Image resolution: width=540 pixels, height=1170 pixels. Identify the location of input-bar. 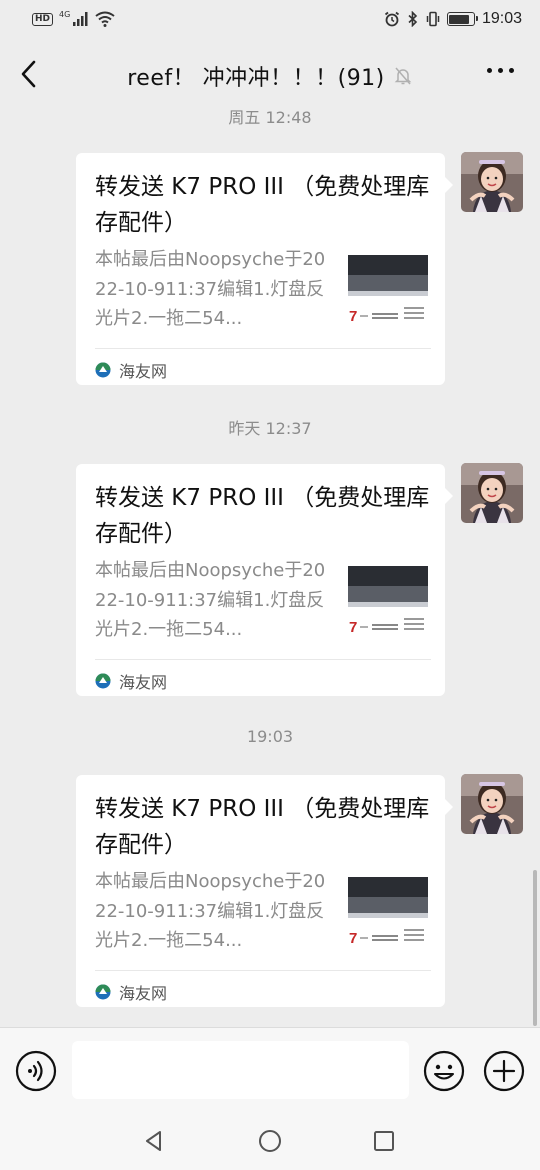
(270, 1069).